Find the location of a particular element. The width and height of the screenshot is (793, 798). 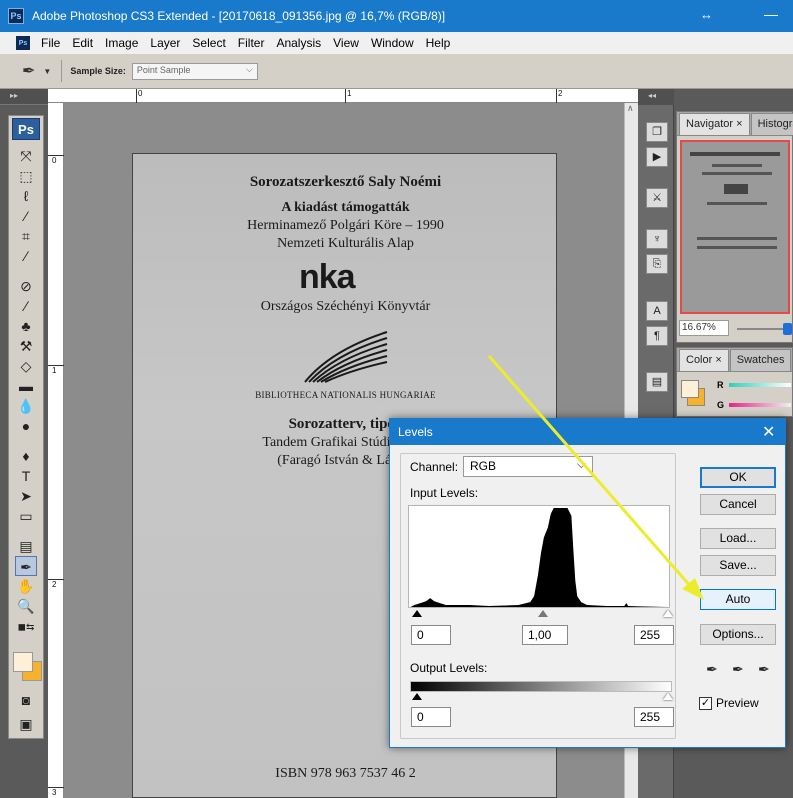

layer-comps-icon: ▤ is located at coordinates (657, 382).